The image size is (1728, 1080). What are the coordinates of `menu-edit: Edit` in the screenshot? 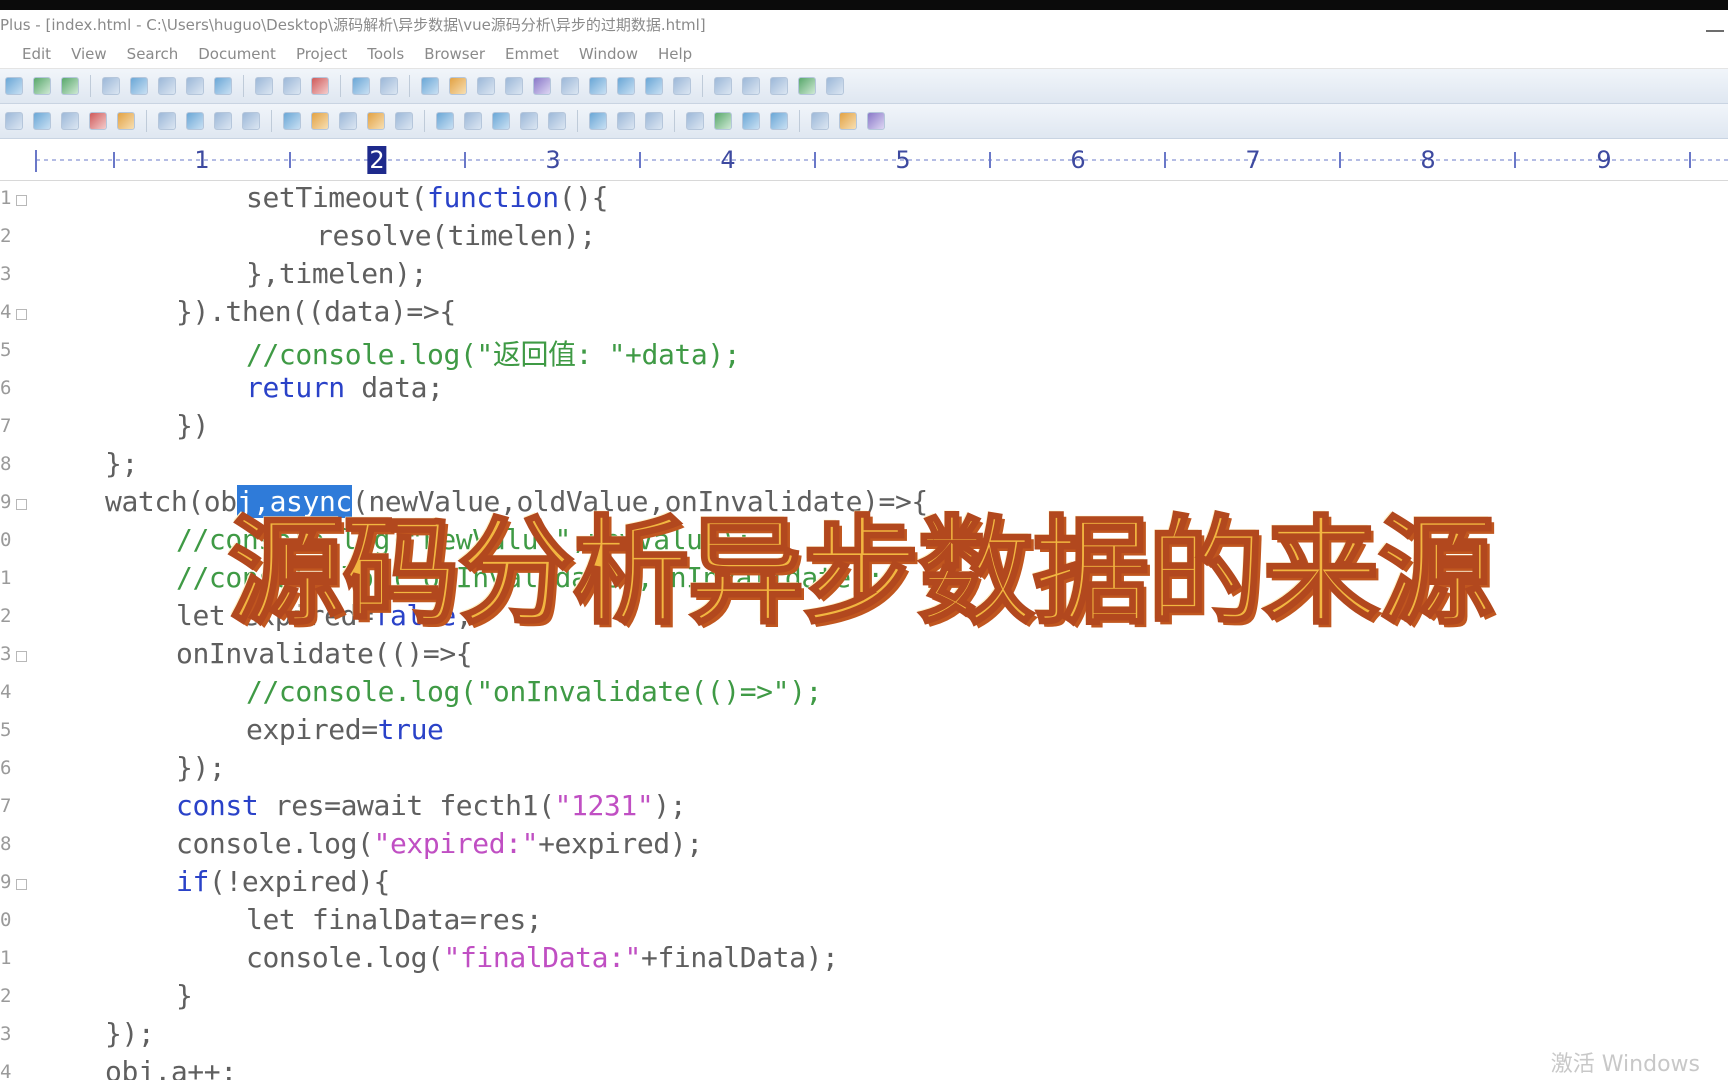 It's located at (36, 54).